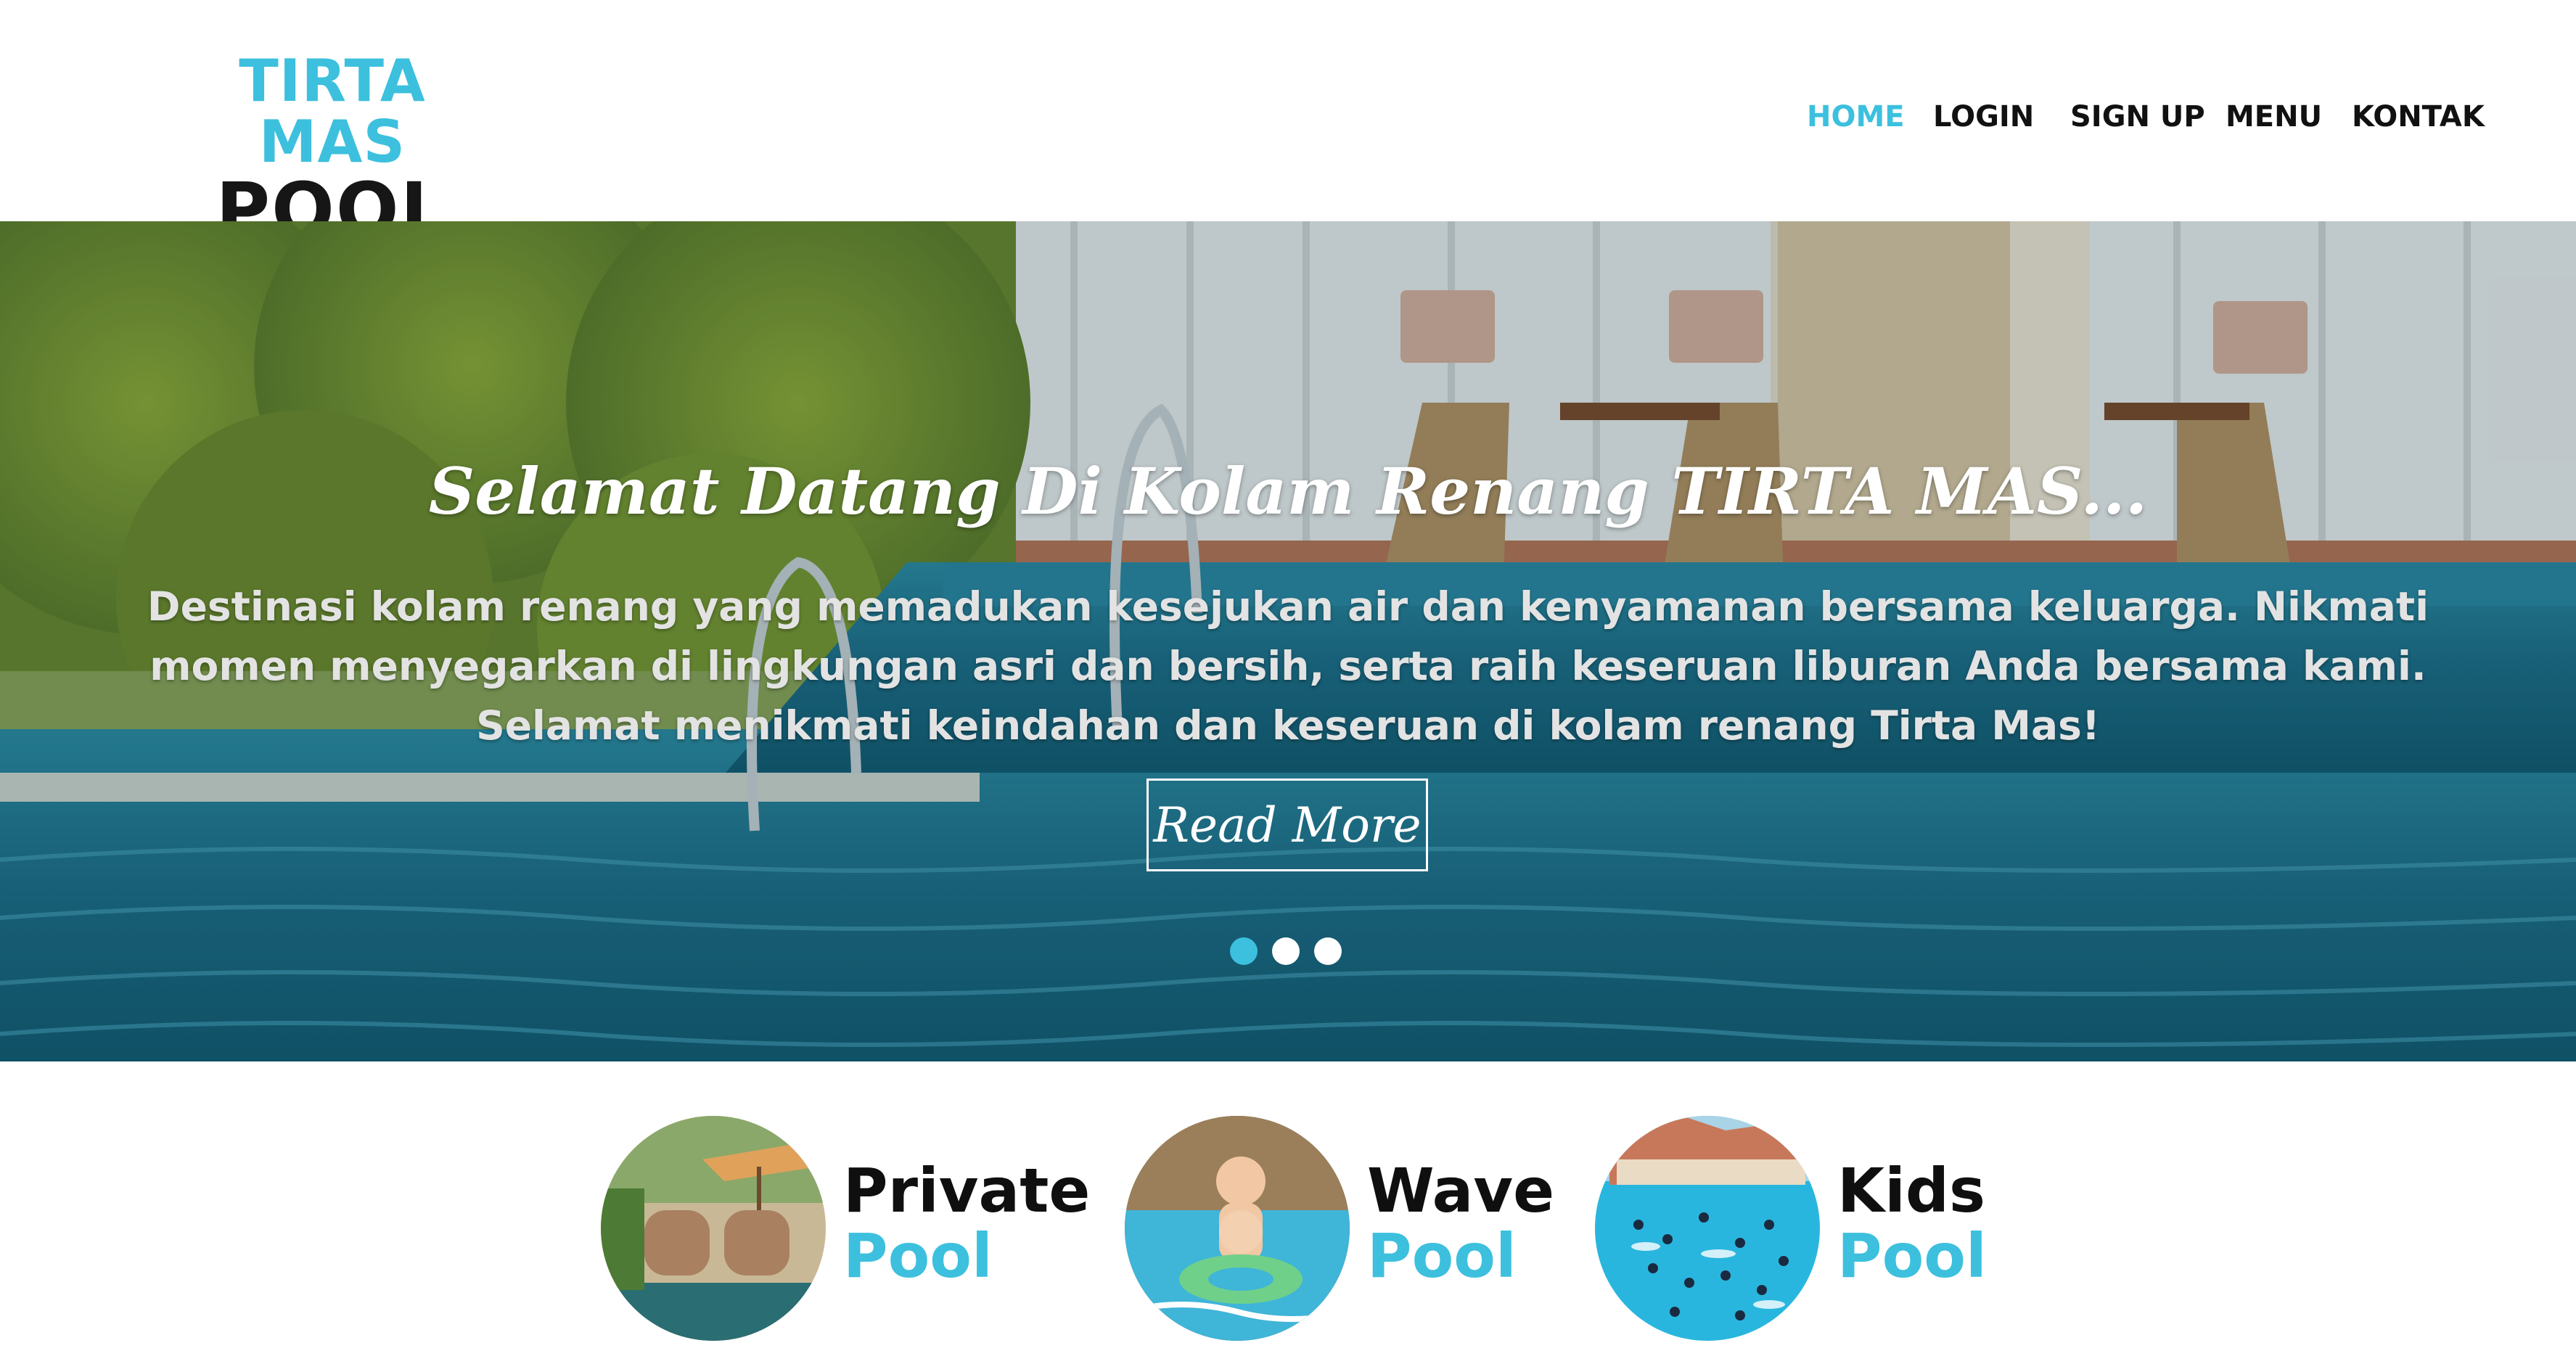 This screenshot has width=2576, height=1372. I want to click on nav-signup-link: SIGN UP, so click(2137, 117).